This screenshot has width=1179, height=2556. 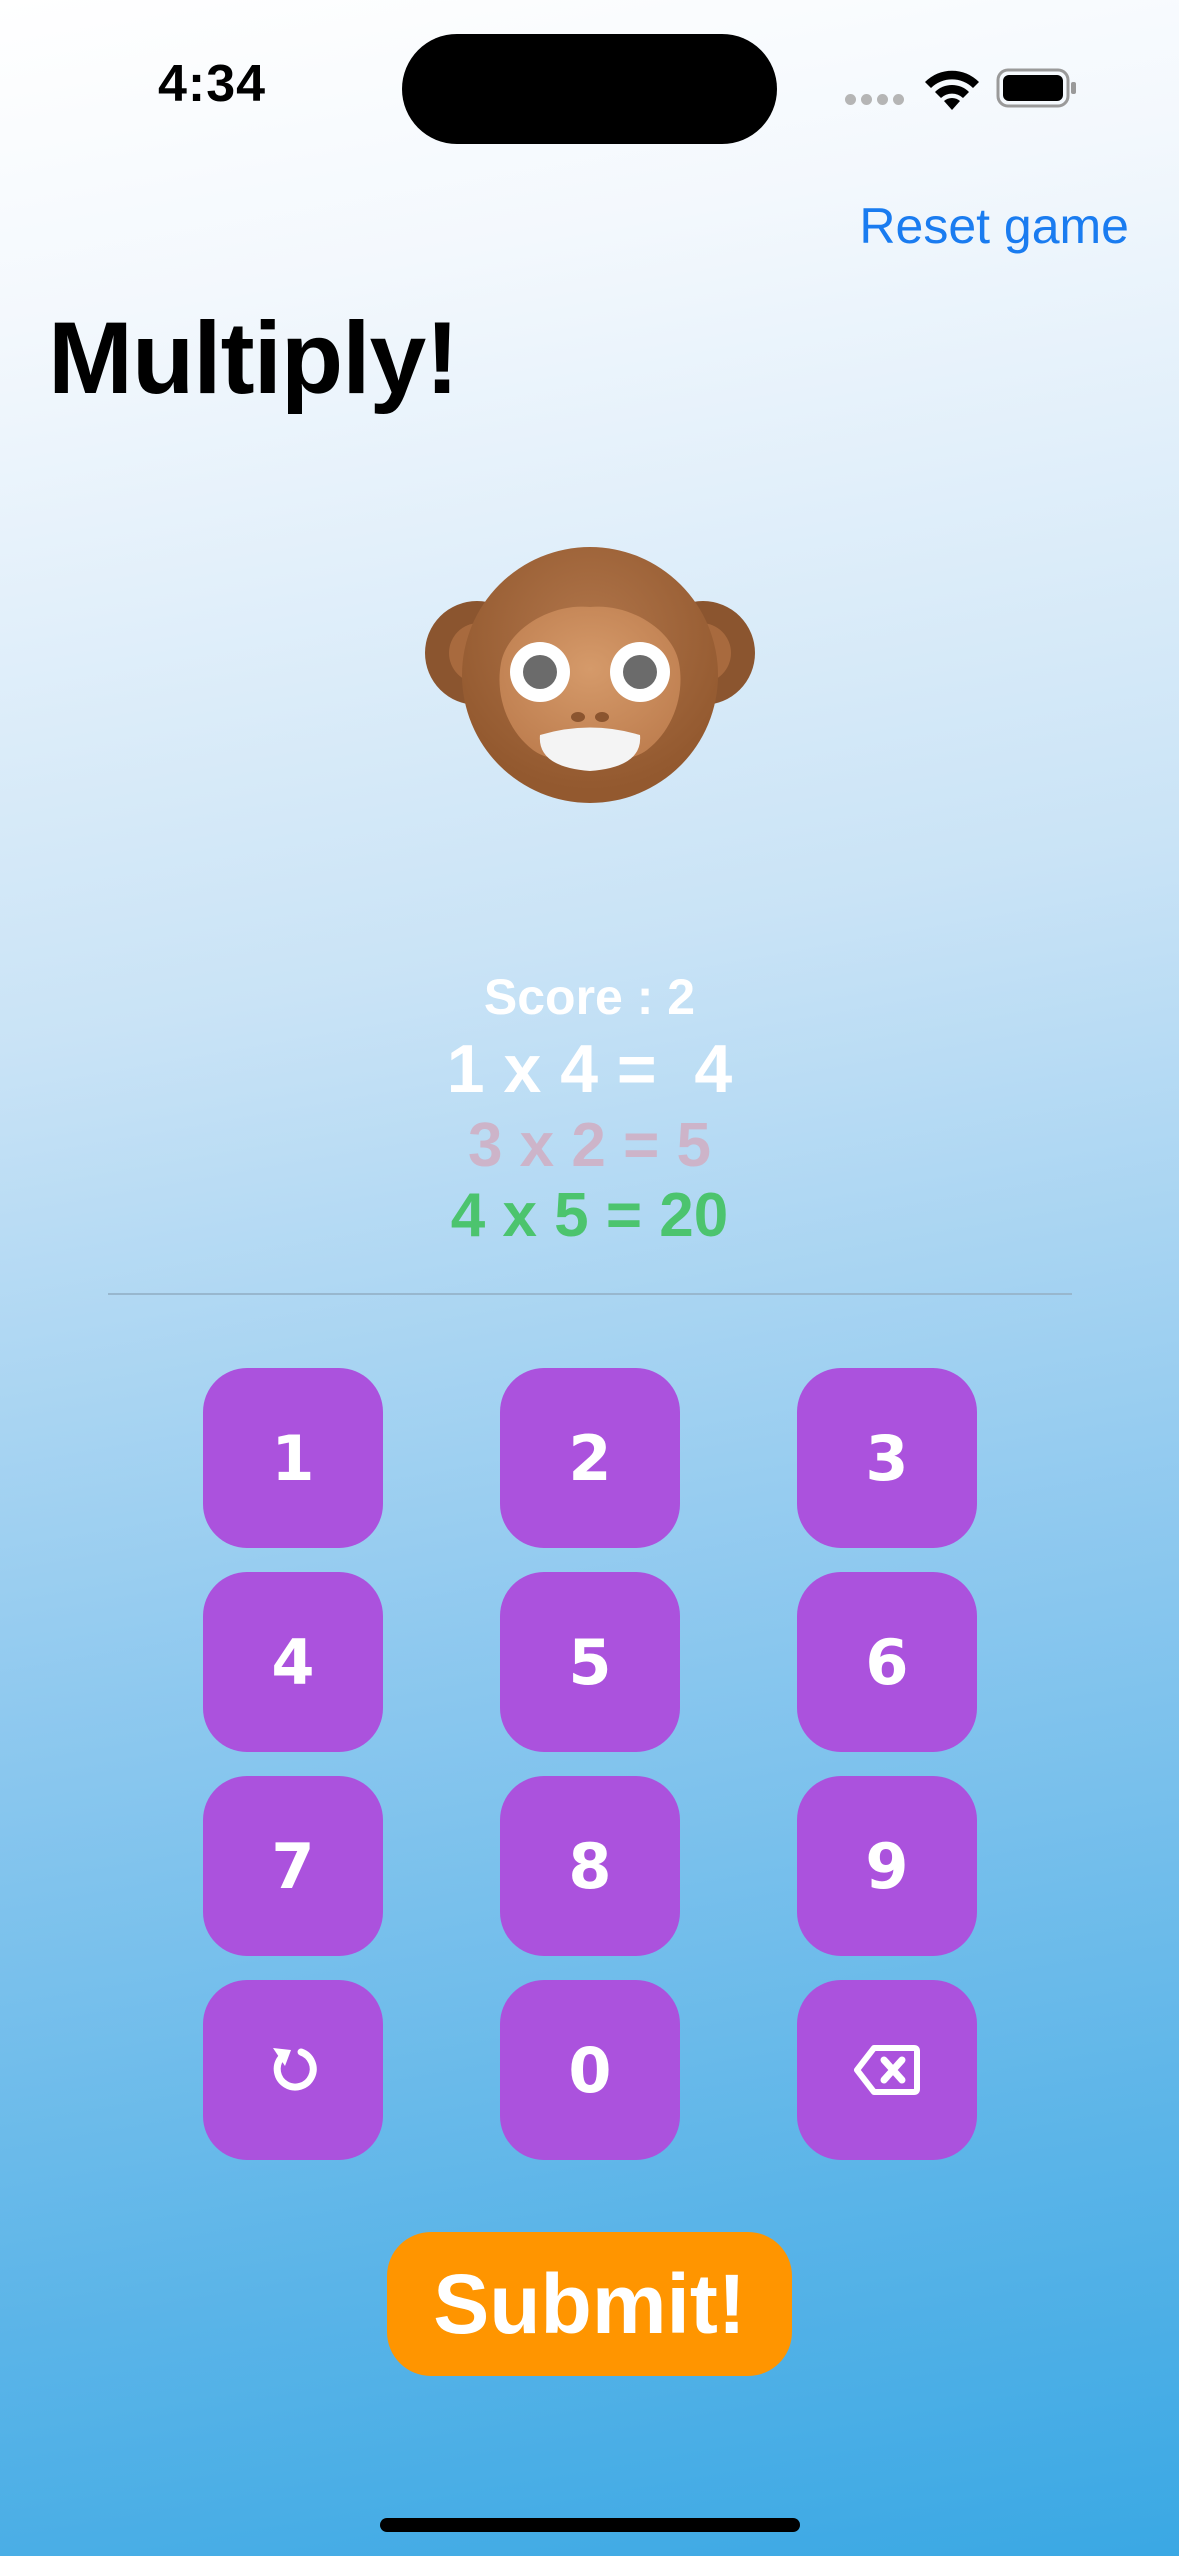 What do you see at coordinates (589, 1215) in the screenshot?
I see `history-correct-answer: 4 x 5 = 20` at bounding box center [589, 1215].